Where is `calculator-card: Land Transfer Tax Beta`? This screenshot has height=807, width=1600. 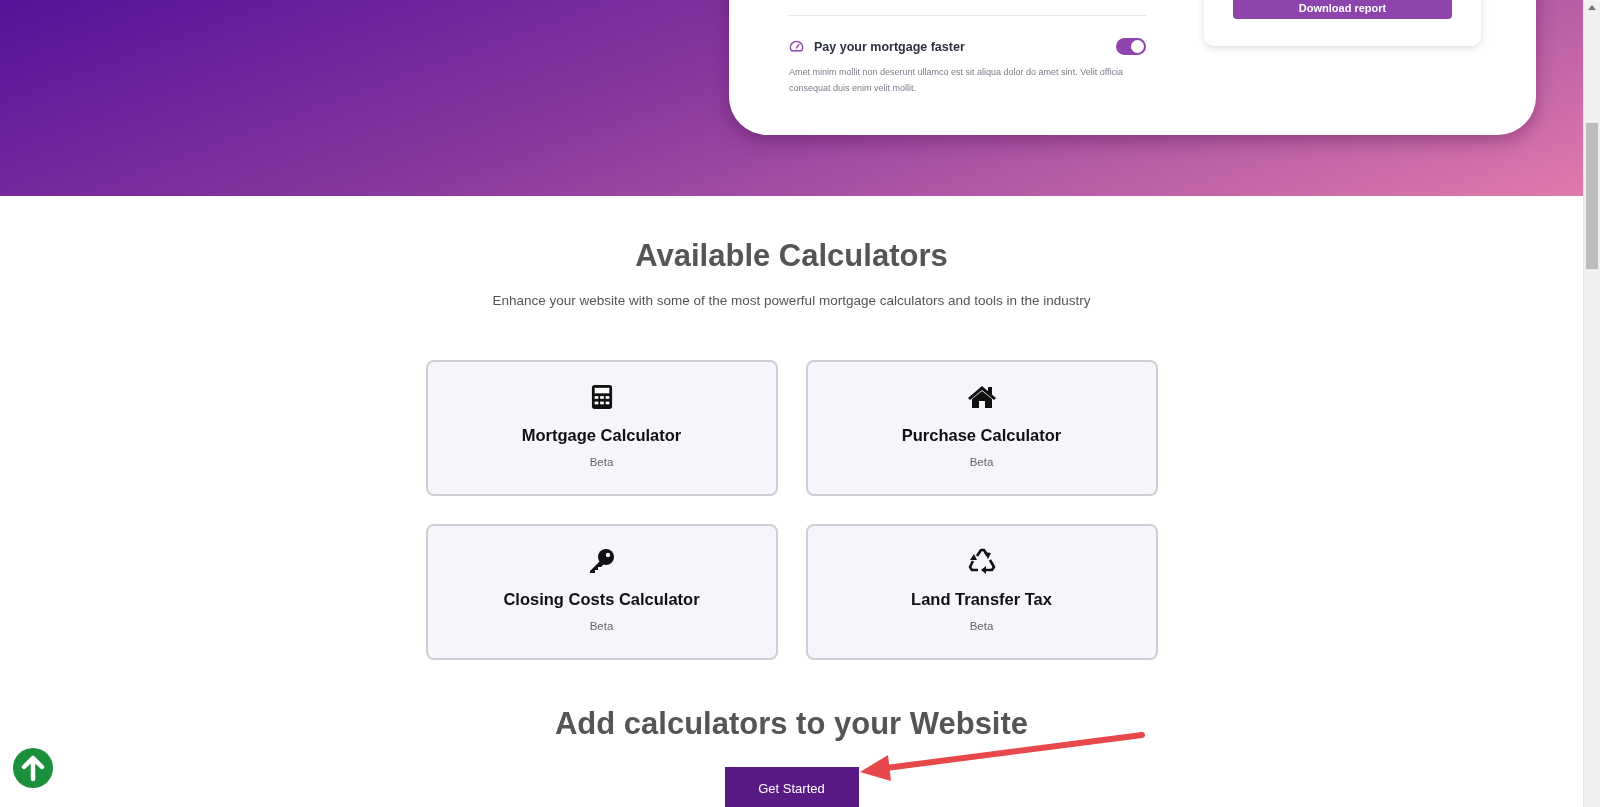 calculator-card: Land Transfer Tax Beta is located at coordinates (981, 592).